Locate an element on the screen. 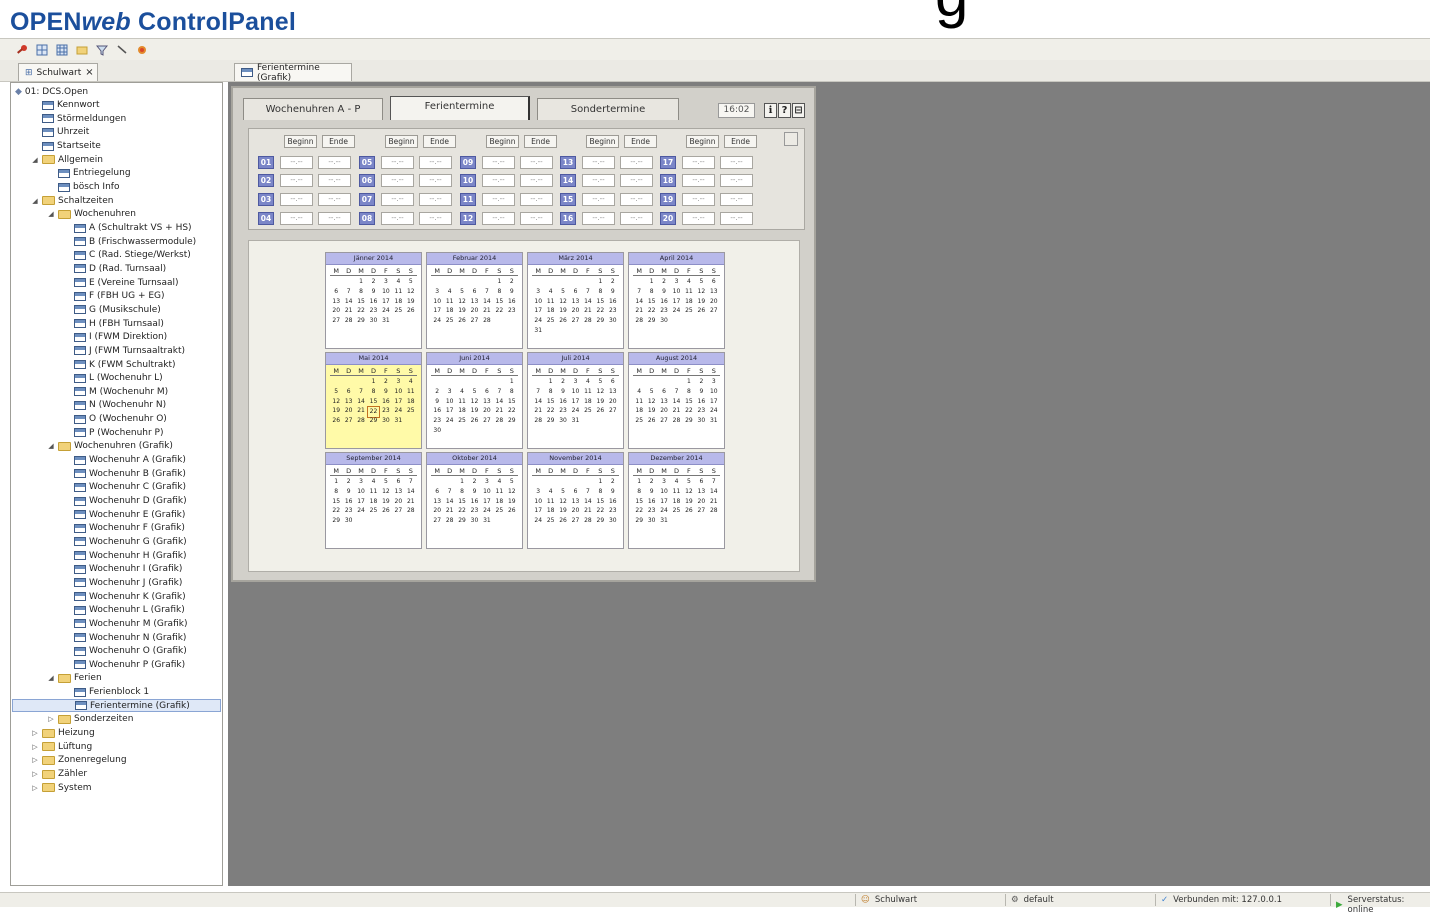 The height and width of the screenshot is (915, 1430). tree-item: Wochenuhr P (Grafik) is located at coordinates (124, 664).